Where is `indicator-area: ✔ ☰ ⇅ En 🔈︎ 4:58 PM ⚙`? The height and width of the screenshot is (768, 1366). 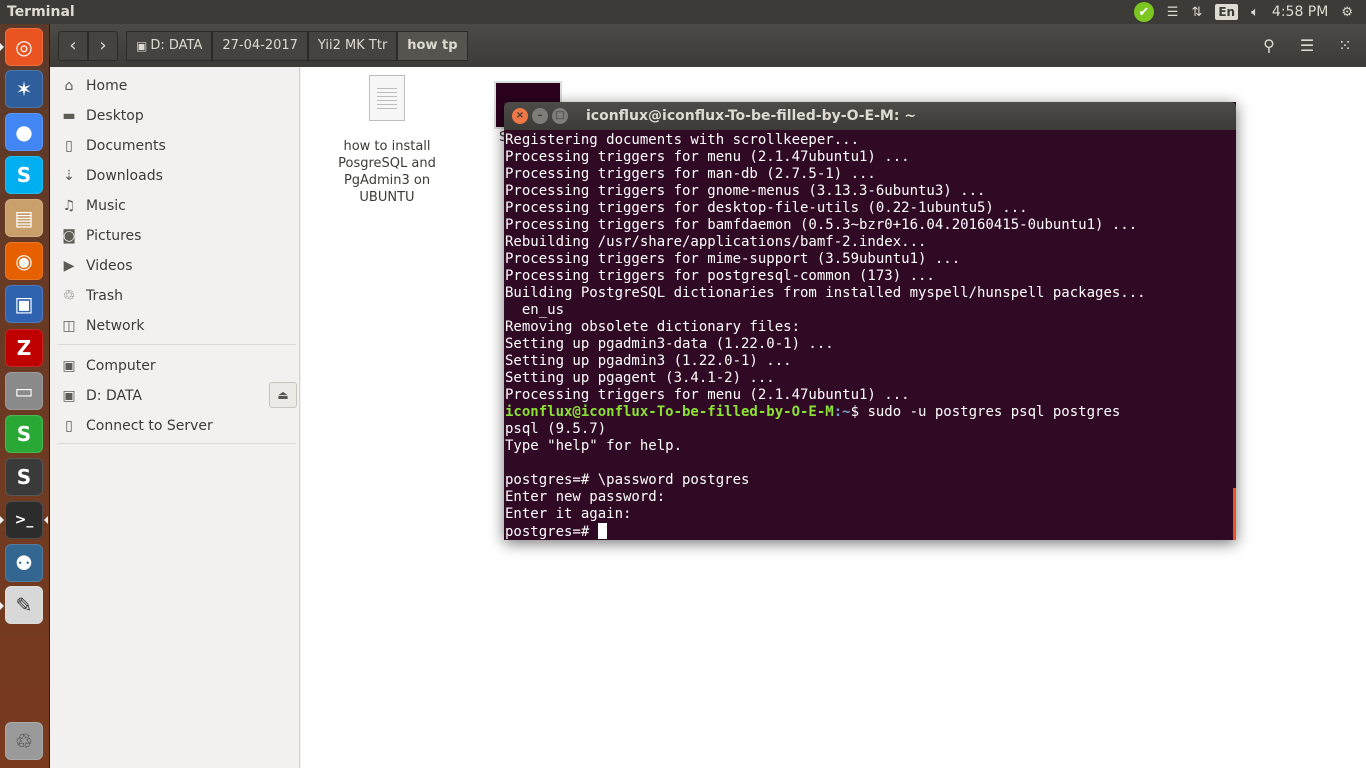
indicator-area: ✔ ☰ ⇅ En 🔈︎ 4:58 PM ⚙ is located at coordinates (1249, 12).